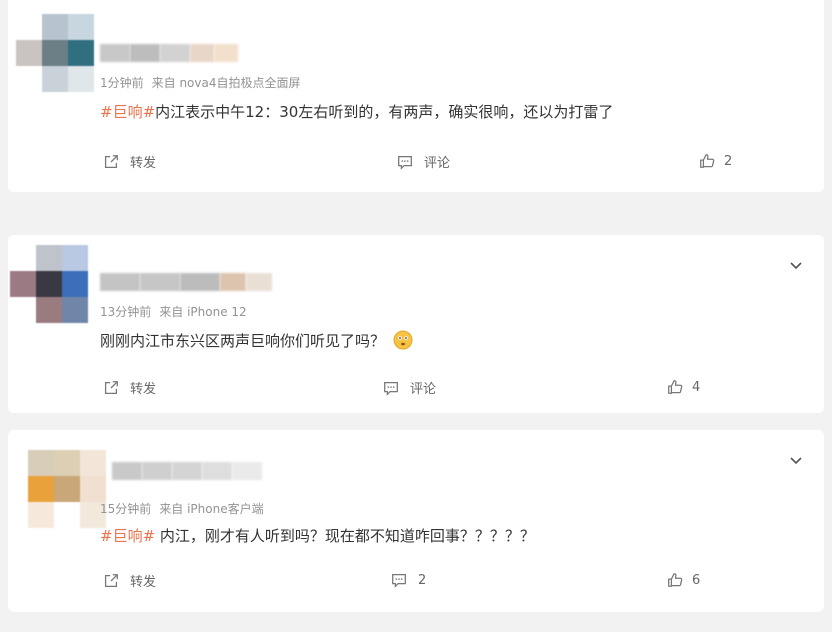 This screenshot has width=832, height=632. I want to click on like-count: 4, so click(696, 387).